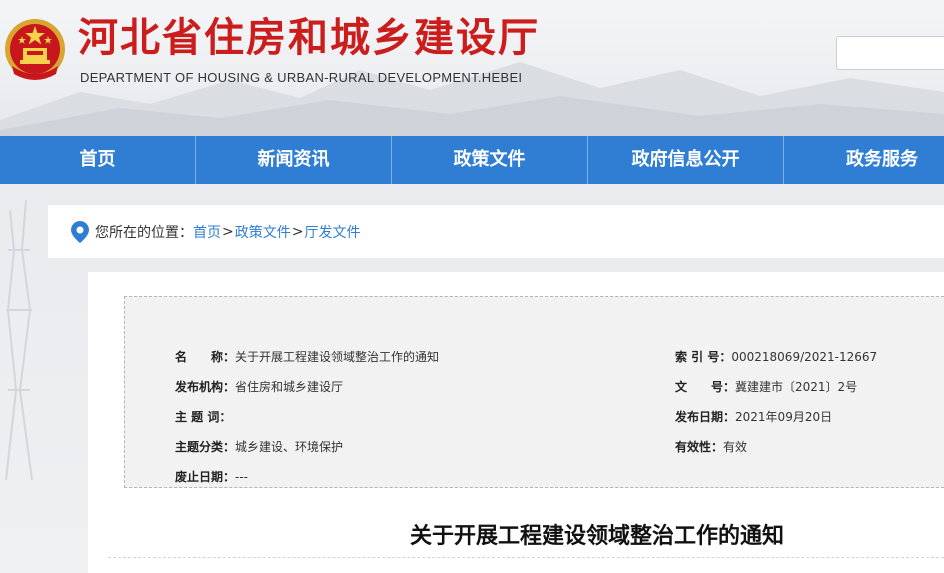 The width and height of the screenshot is (944, 573). I want to click on breadcrumb-link-policy: 政策文件, so click(263, 232).